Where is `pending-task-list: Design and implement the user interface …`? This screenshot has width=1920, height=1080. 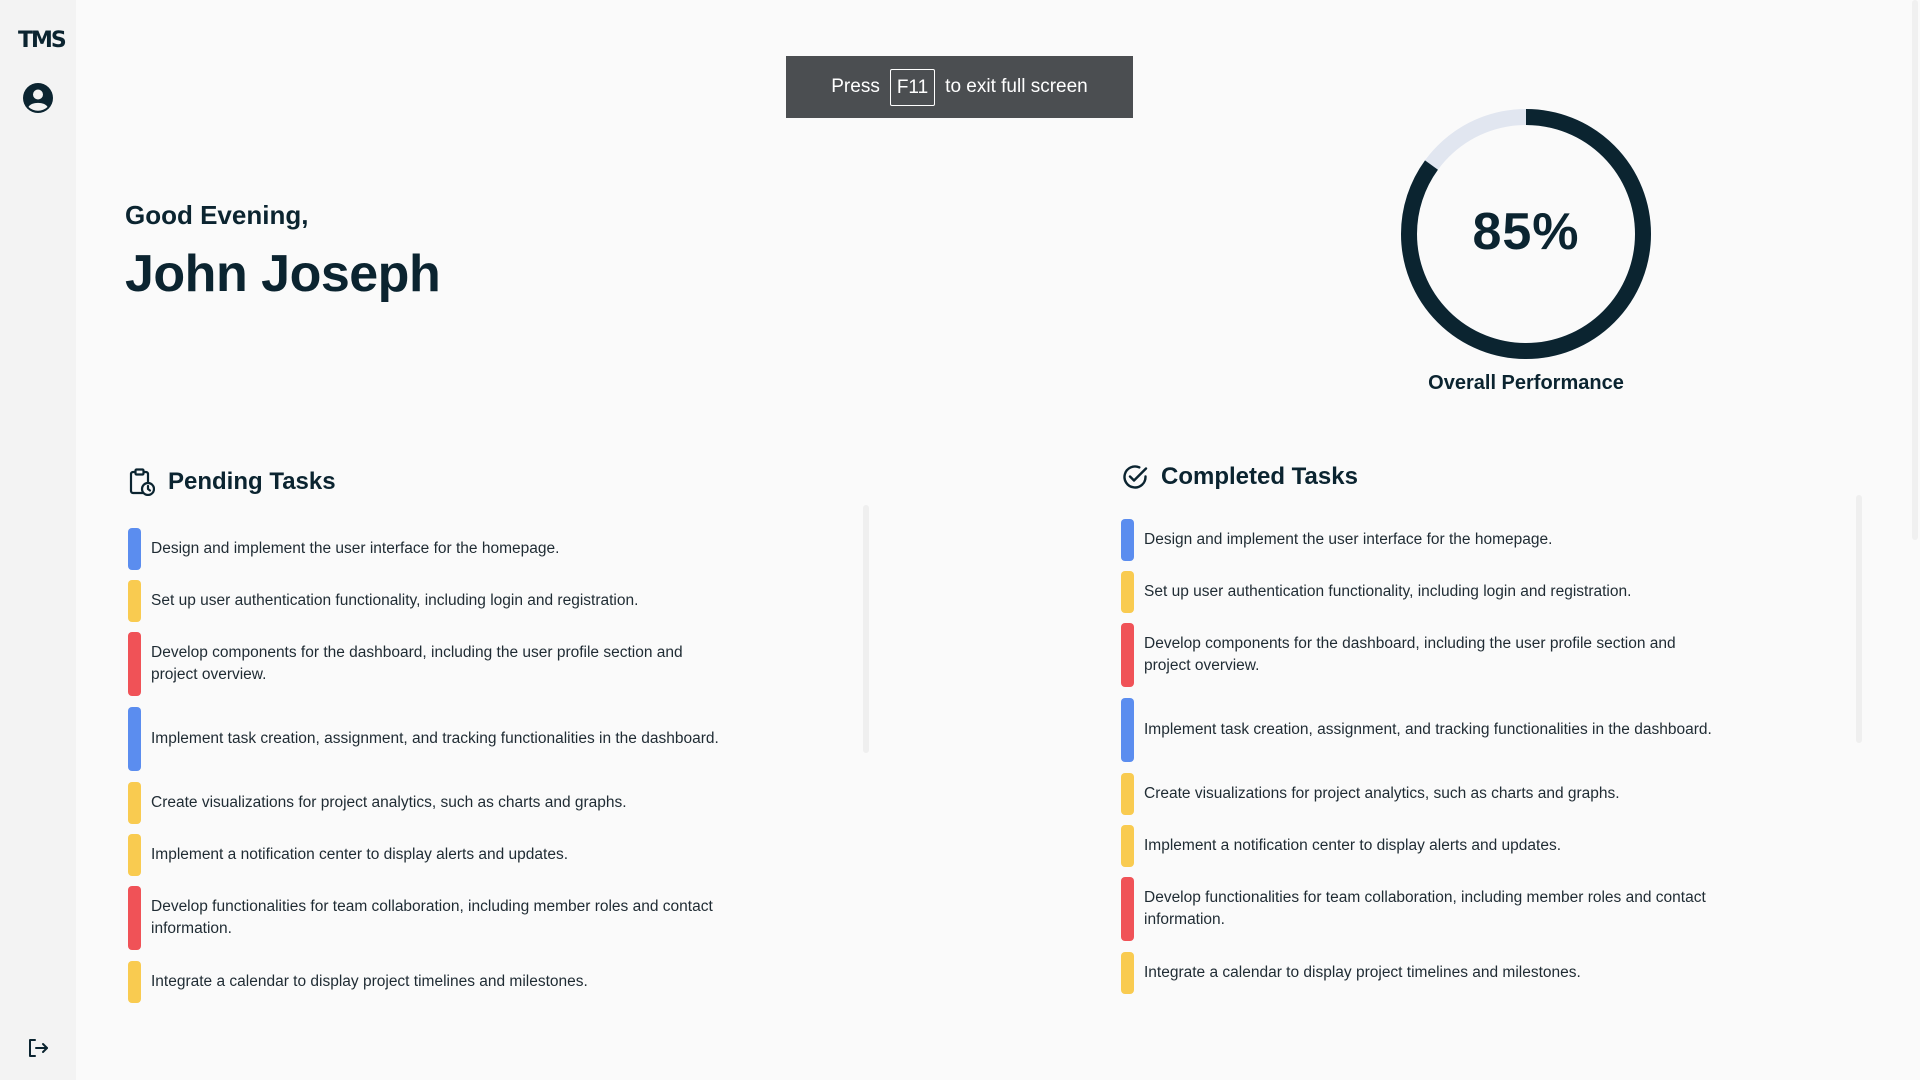 pending-task-list: Design and implement the user interface … is located at coordinates (428, 765).